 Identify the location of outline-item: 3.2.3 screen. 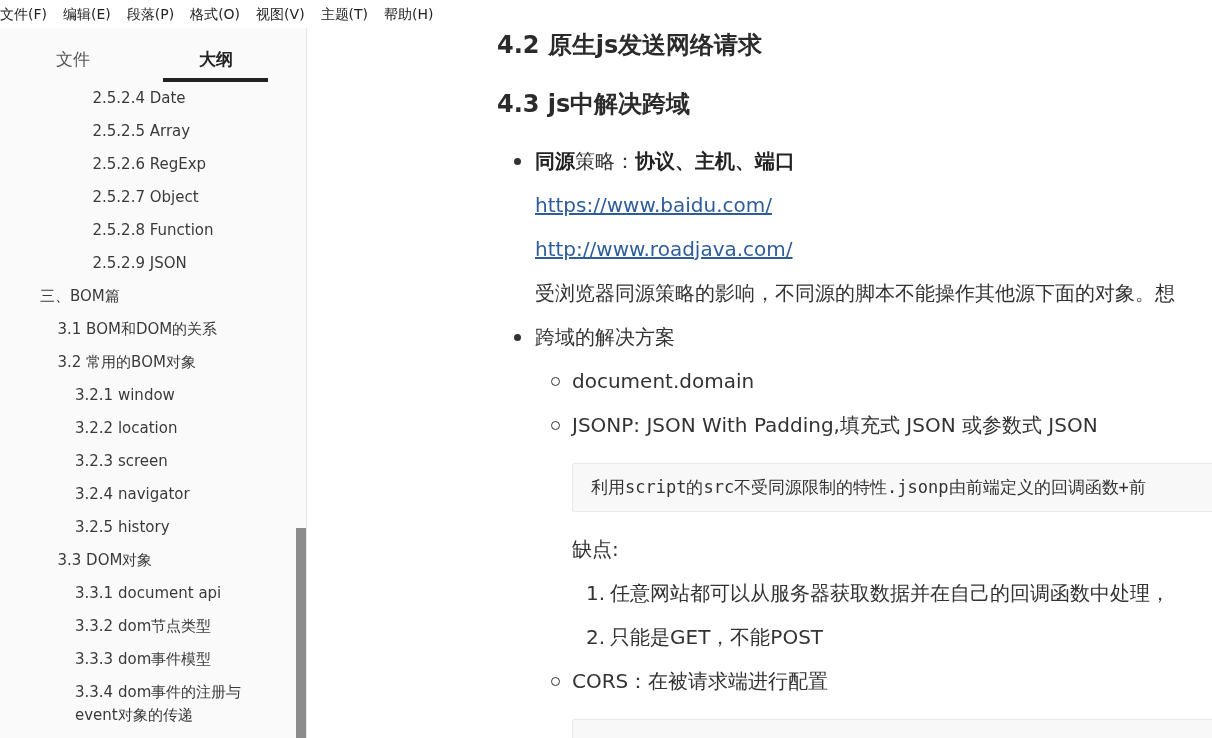
(121, 461).